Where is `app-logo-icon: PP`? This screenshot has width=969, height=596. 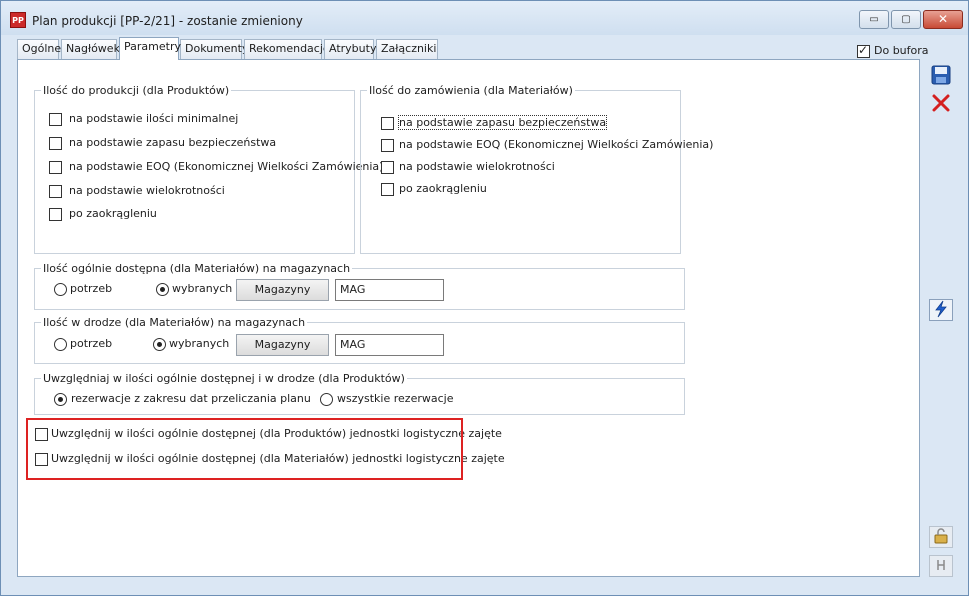 app-logo-icon: PP is located at coordinates (18, 20).